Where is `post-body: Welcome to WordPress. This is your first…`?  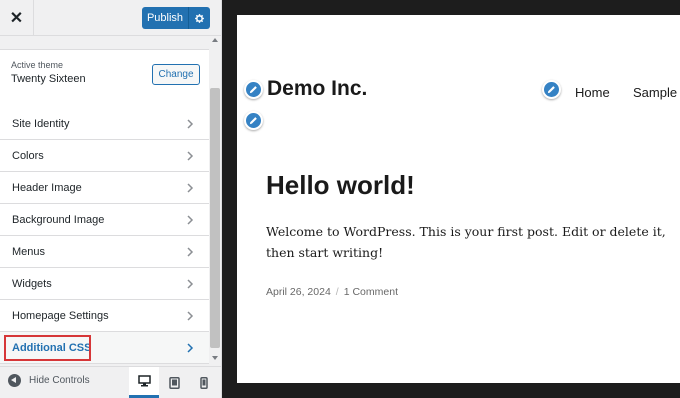 post-body: Welcome to WordPress. This is your first… is located at coordinates (466, 242).